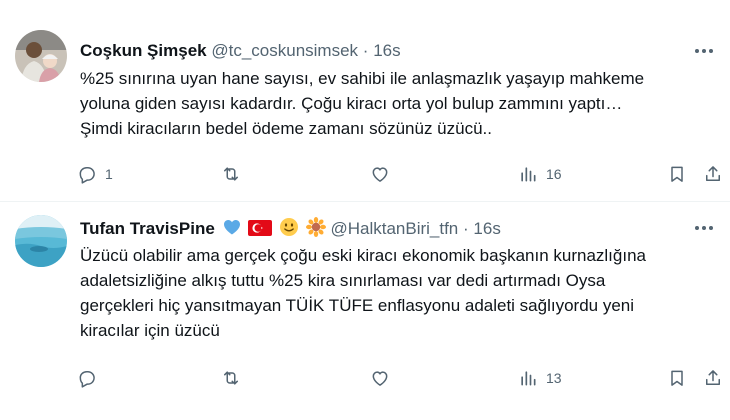  I want to click on turkish-flag-emoji, so click(260, 231).